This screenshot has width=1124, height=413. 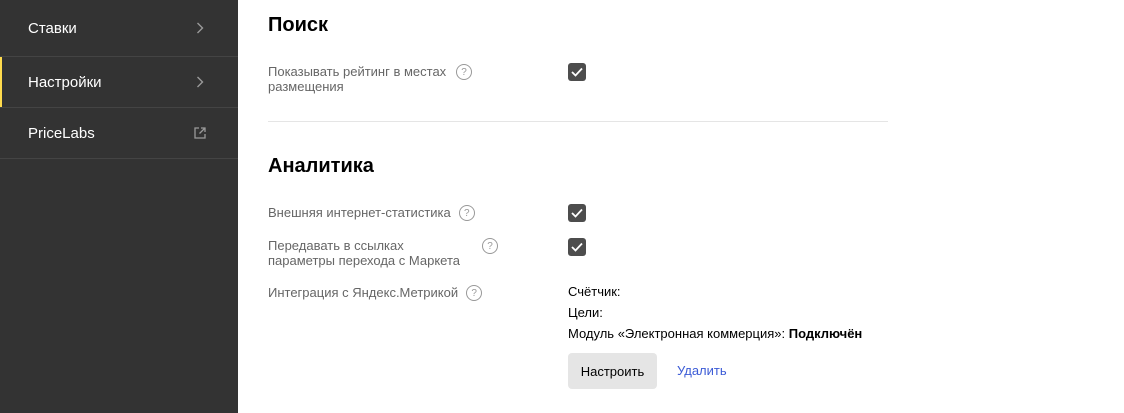 I want to click on pass-params-checkbox, so click(x=577, y=247).